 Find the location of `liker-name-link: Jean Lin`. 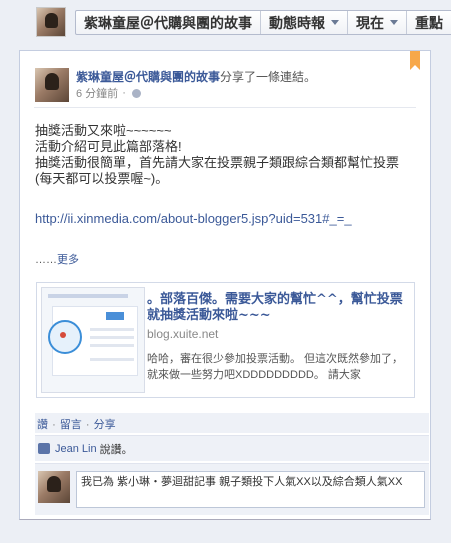

liker-name-link: Jean Lin is located at coordinates (76, 449).